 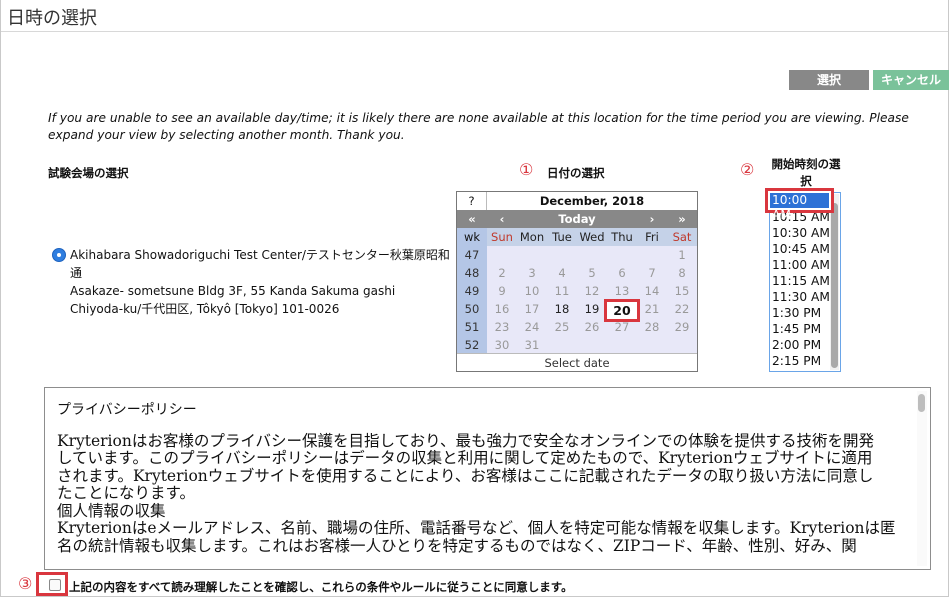 I want to click on selected-time: 10:00 AM, so click(x=799, y=207).